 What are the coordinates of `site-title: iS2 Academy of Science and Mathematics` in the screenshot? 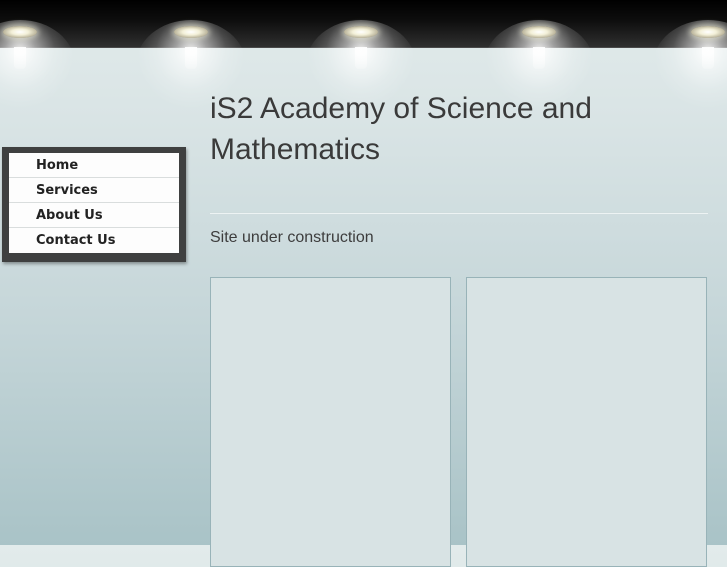 It's located at (401, 129).